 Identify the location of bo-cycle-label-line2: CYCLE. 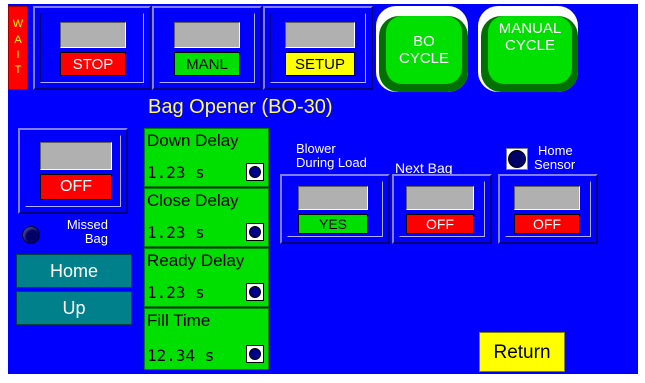
(424, 58).